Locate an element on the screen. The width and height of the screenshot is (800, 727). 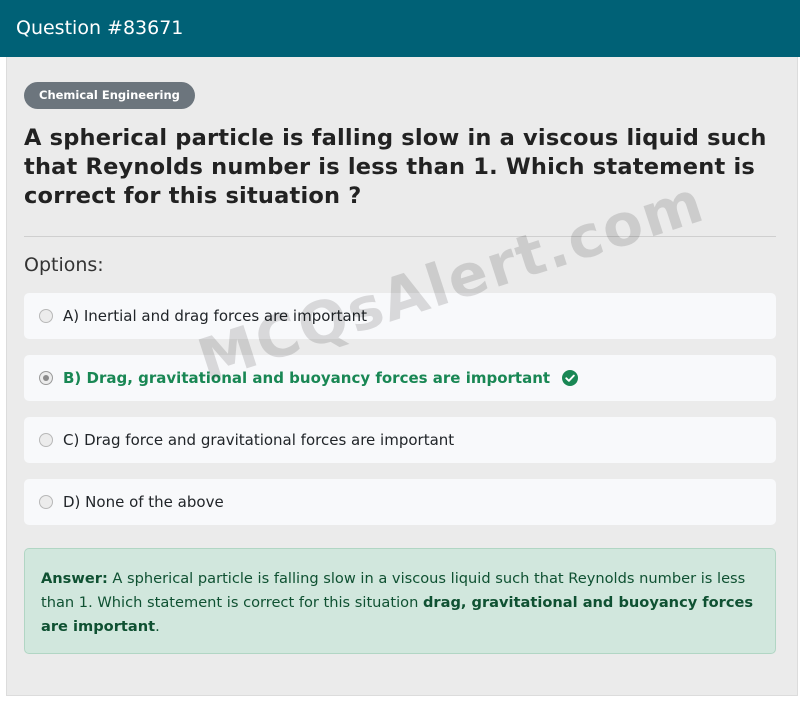
question-number: Question #83671 is located at coordinates (100, 28).